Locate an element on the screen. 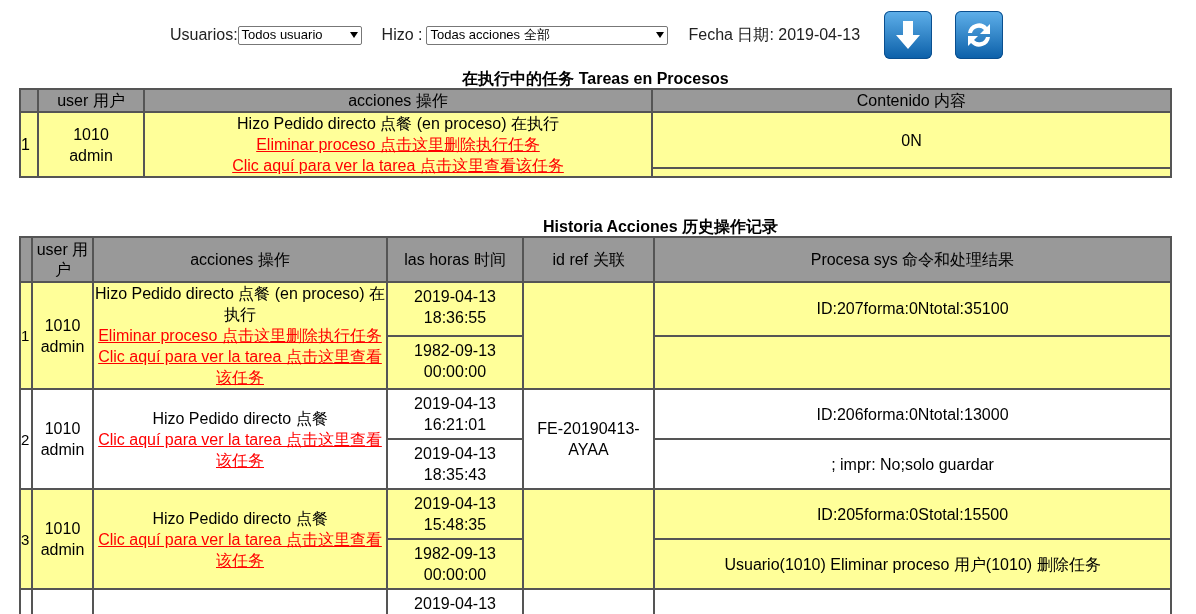 This screenshot has height=614, width=1196. actions-dropdown: Todas acciones 全部 is located at coordinates (547, 35).